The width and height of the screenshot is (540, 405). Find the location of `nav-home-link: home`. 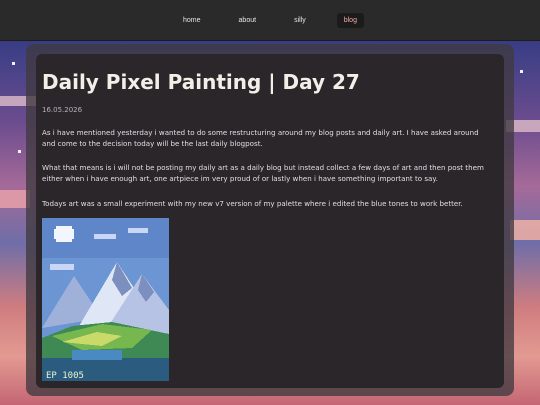

nav-home-link: home is located at coordinates (192, 20).